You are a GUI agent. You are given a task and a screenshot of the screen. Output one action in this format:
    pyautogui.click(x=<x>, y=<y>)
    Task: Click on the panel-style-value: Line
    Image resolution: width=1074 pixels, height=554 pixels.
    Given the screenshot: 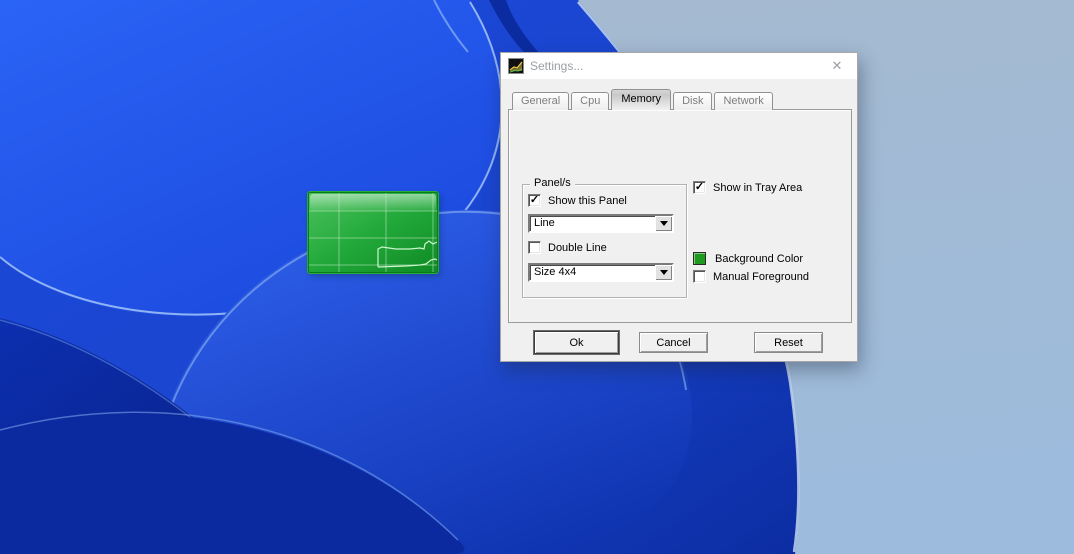 What is the action you would take?
    pyautogui.click(x=544, y=223)
    